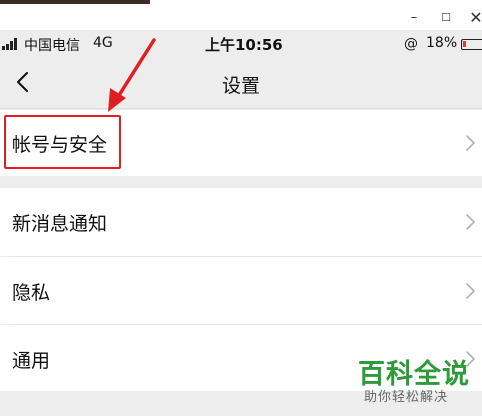 The height and width of the screenshot is (416, 482). I want to click on watermark-logo: 百科全说 助你轻松解决, so click(416, 384).